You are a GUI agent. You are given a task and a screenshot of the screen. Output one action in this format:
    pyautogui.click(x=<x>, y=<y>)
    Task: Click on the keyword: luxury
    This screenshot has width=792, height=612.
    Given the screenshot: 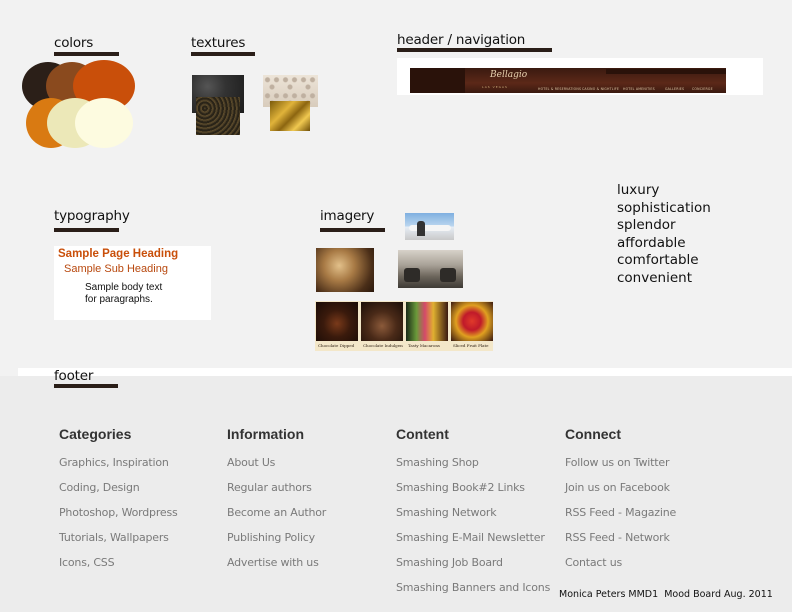 What is the action you would take?
    pyautogui.click(x=638, y=190)
    